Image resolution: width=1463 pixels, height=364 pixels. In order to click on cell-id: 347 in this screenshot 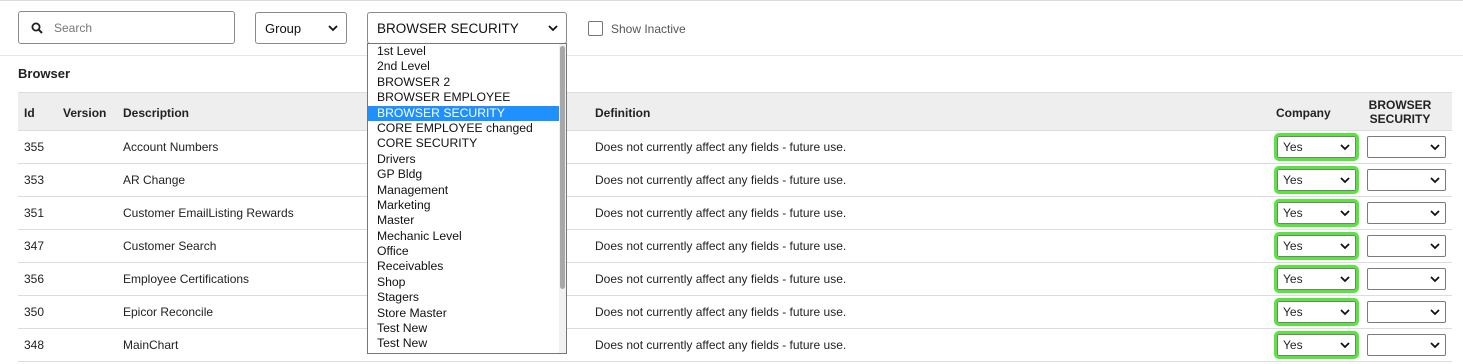, I will do `click(34, 246)`.